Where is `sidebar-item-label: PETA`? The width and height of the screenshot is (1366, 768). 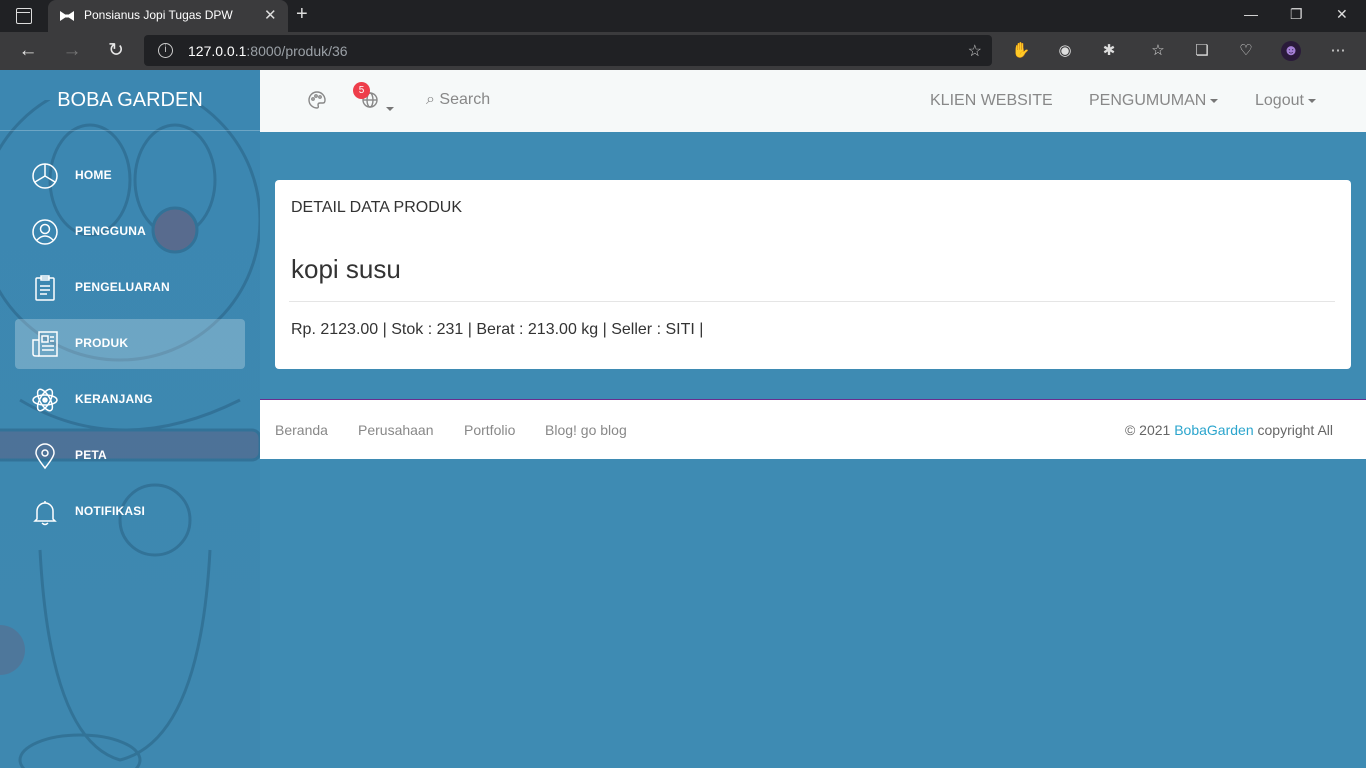 sidebar-item-label: PETA is located at coordinates (91, 455).